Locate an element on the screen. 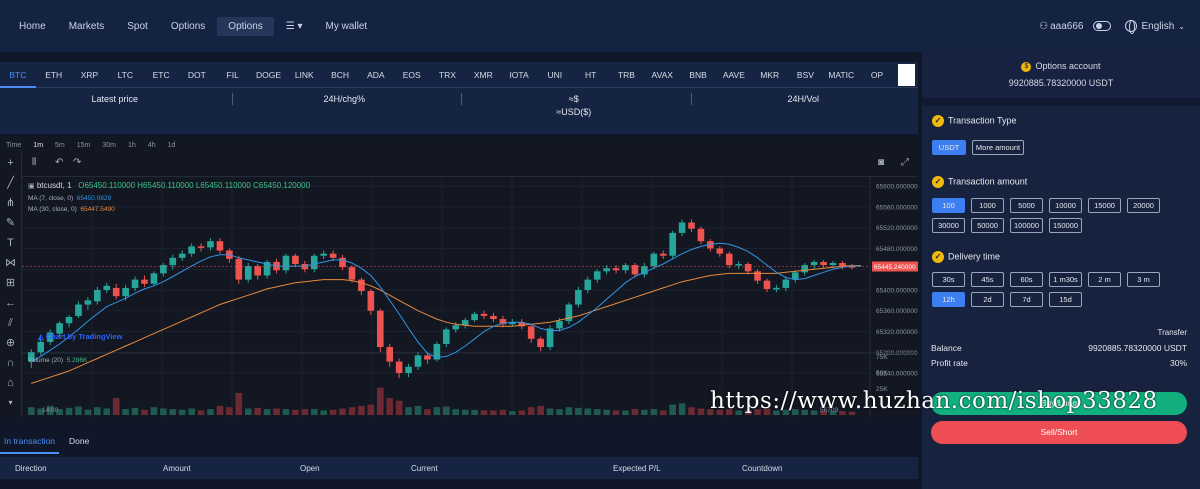 Image resolution: width=1200 pixels, height=489 pixels. amount-button-1000: 1000 is located at coordinates (987, 205).